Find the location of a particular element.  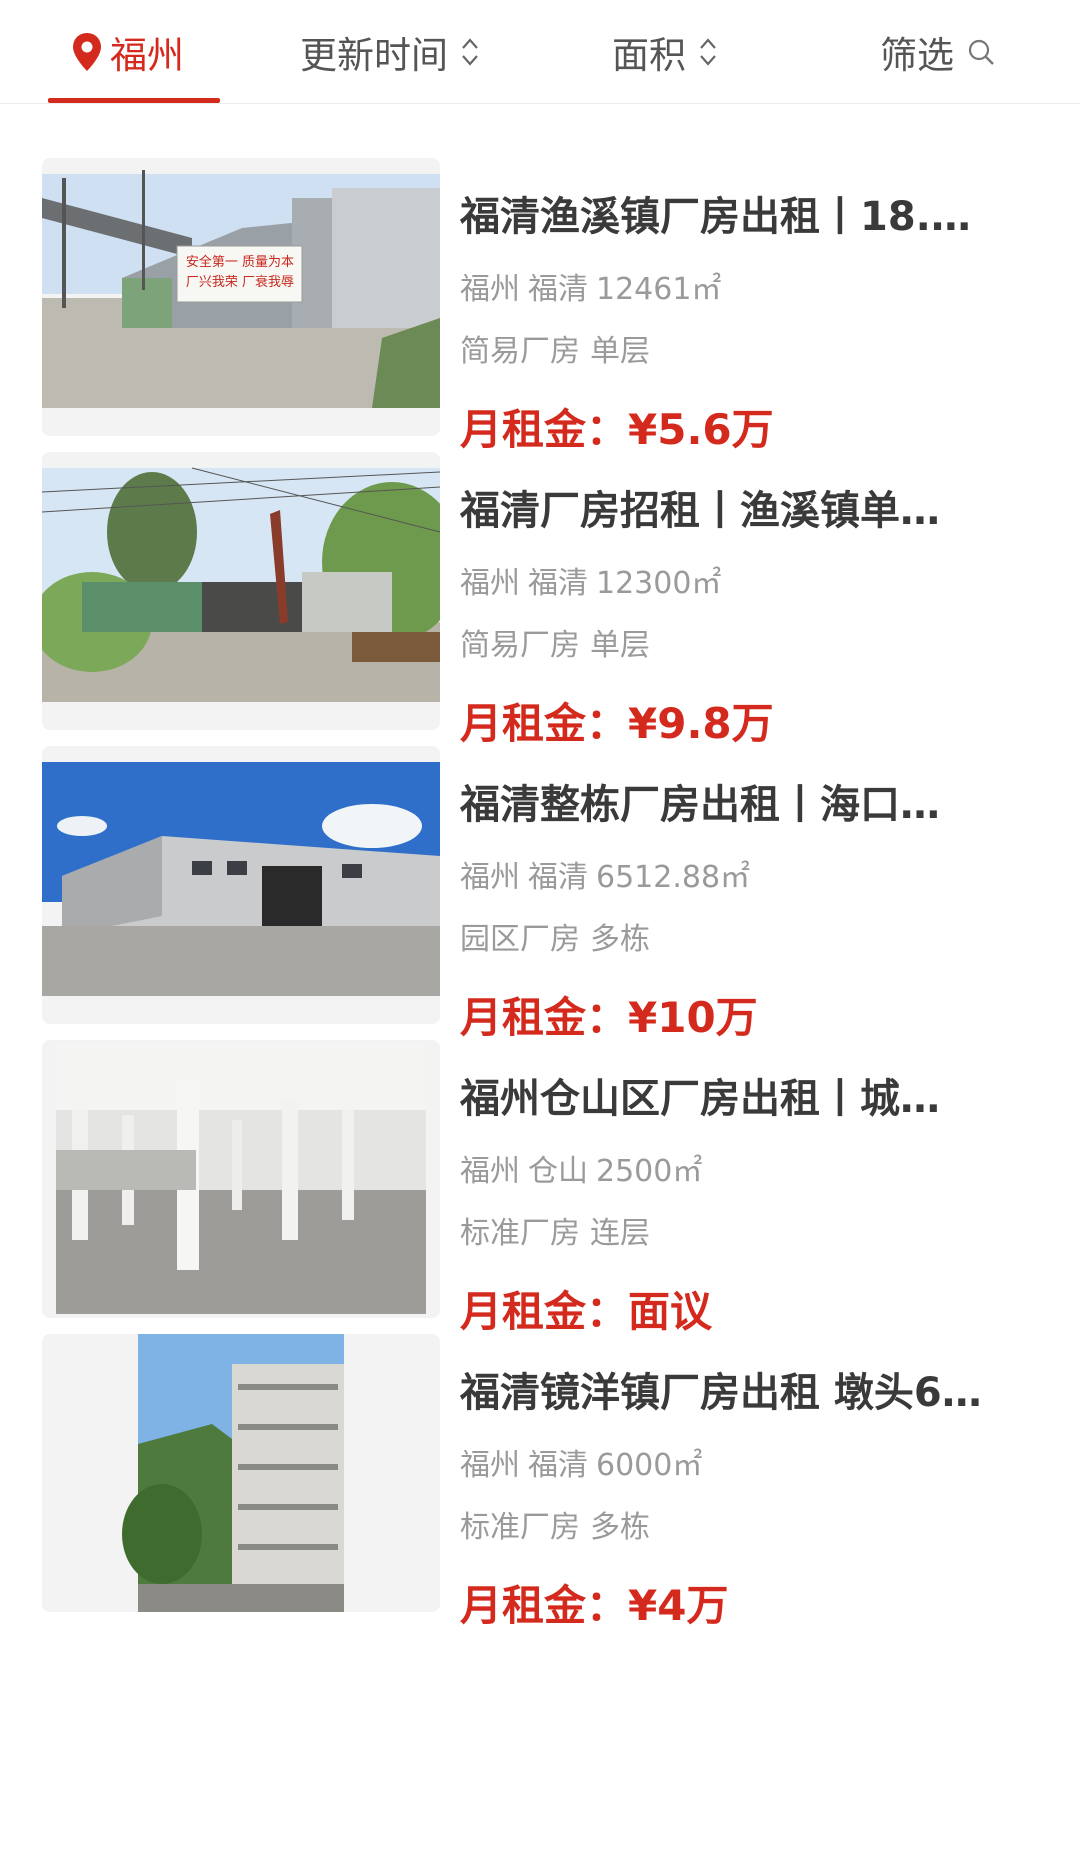

listing-location-area: 福州 福清 12461㎡ is located at coordinates (590, 286).